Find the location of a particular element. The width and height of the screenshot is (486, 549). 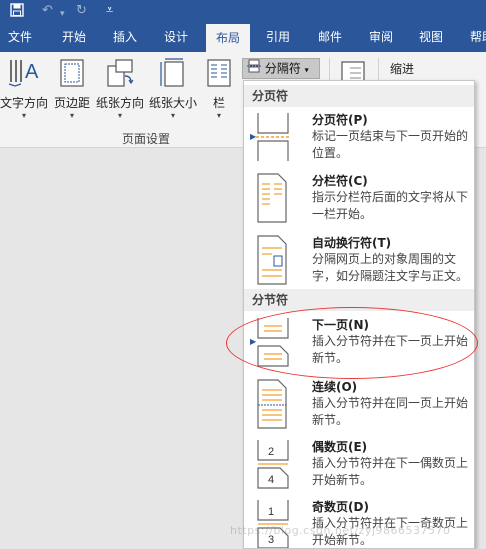

menu-item-next-page: ▶ 下一页(N) 插入分节符并在下一页上开始新节。 is located at coordinates (359, 343).